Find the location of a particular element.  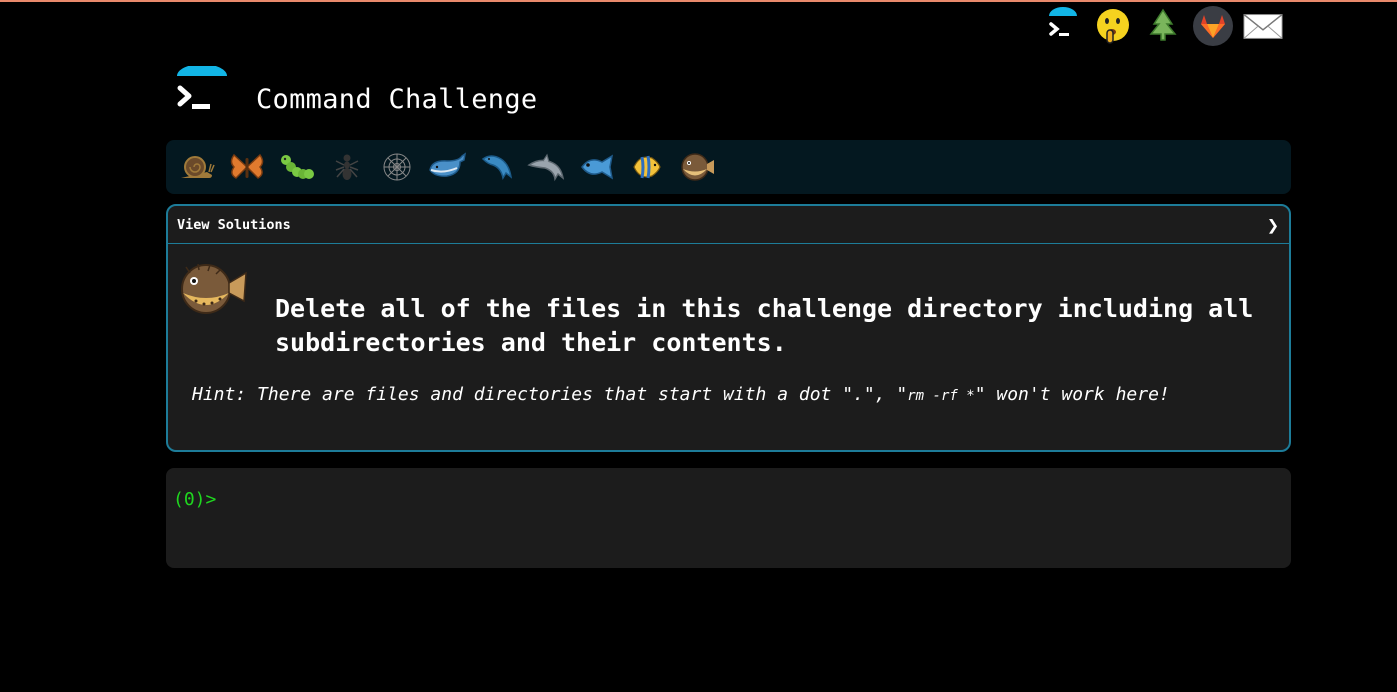

level-blowfish-icon is located at coordinates (697, 167).